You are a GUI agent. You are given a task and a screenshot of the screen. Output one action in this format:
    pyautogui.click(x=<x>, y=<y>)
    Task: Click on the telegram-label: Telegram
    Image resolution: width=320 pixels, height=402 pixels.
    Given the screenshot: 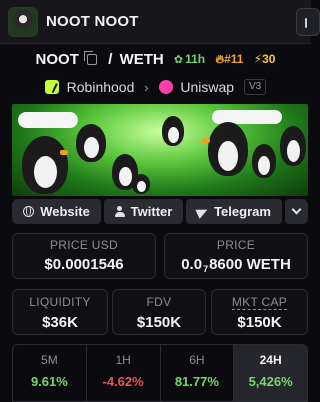 What is the action you would take?
    pyautogui.click(x=242, y=211)
    